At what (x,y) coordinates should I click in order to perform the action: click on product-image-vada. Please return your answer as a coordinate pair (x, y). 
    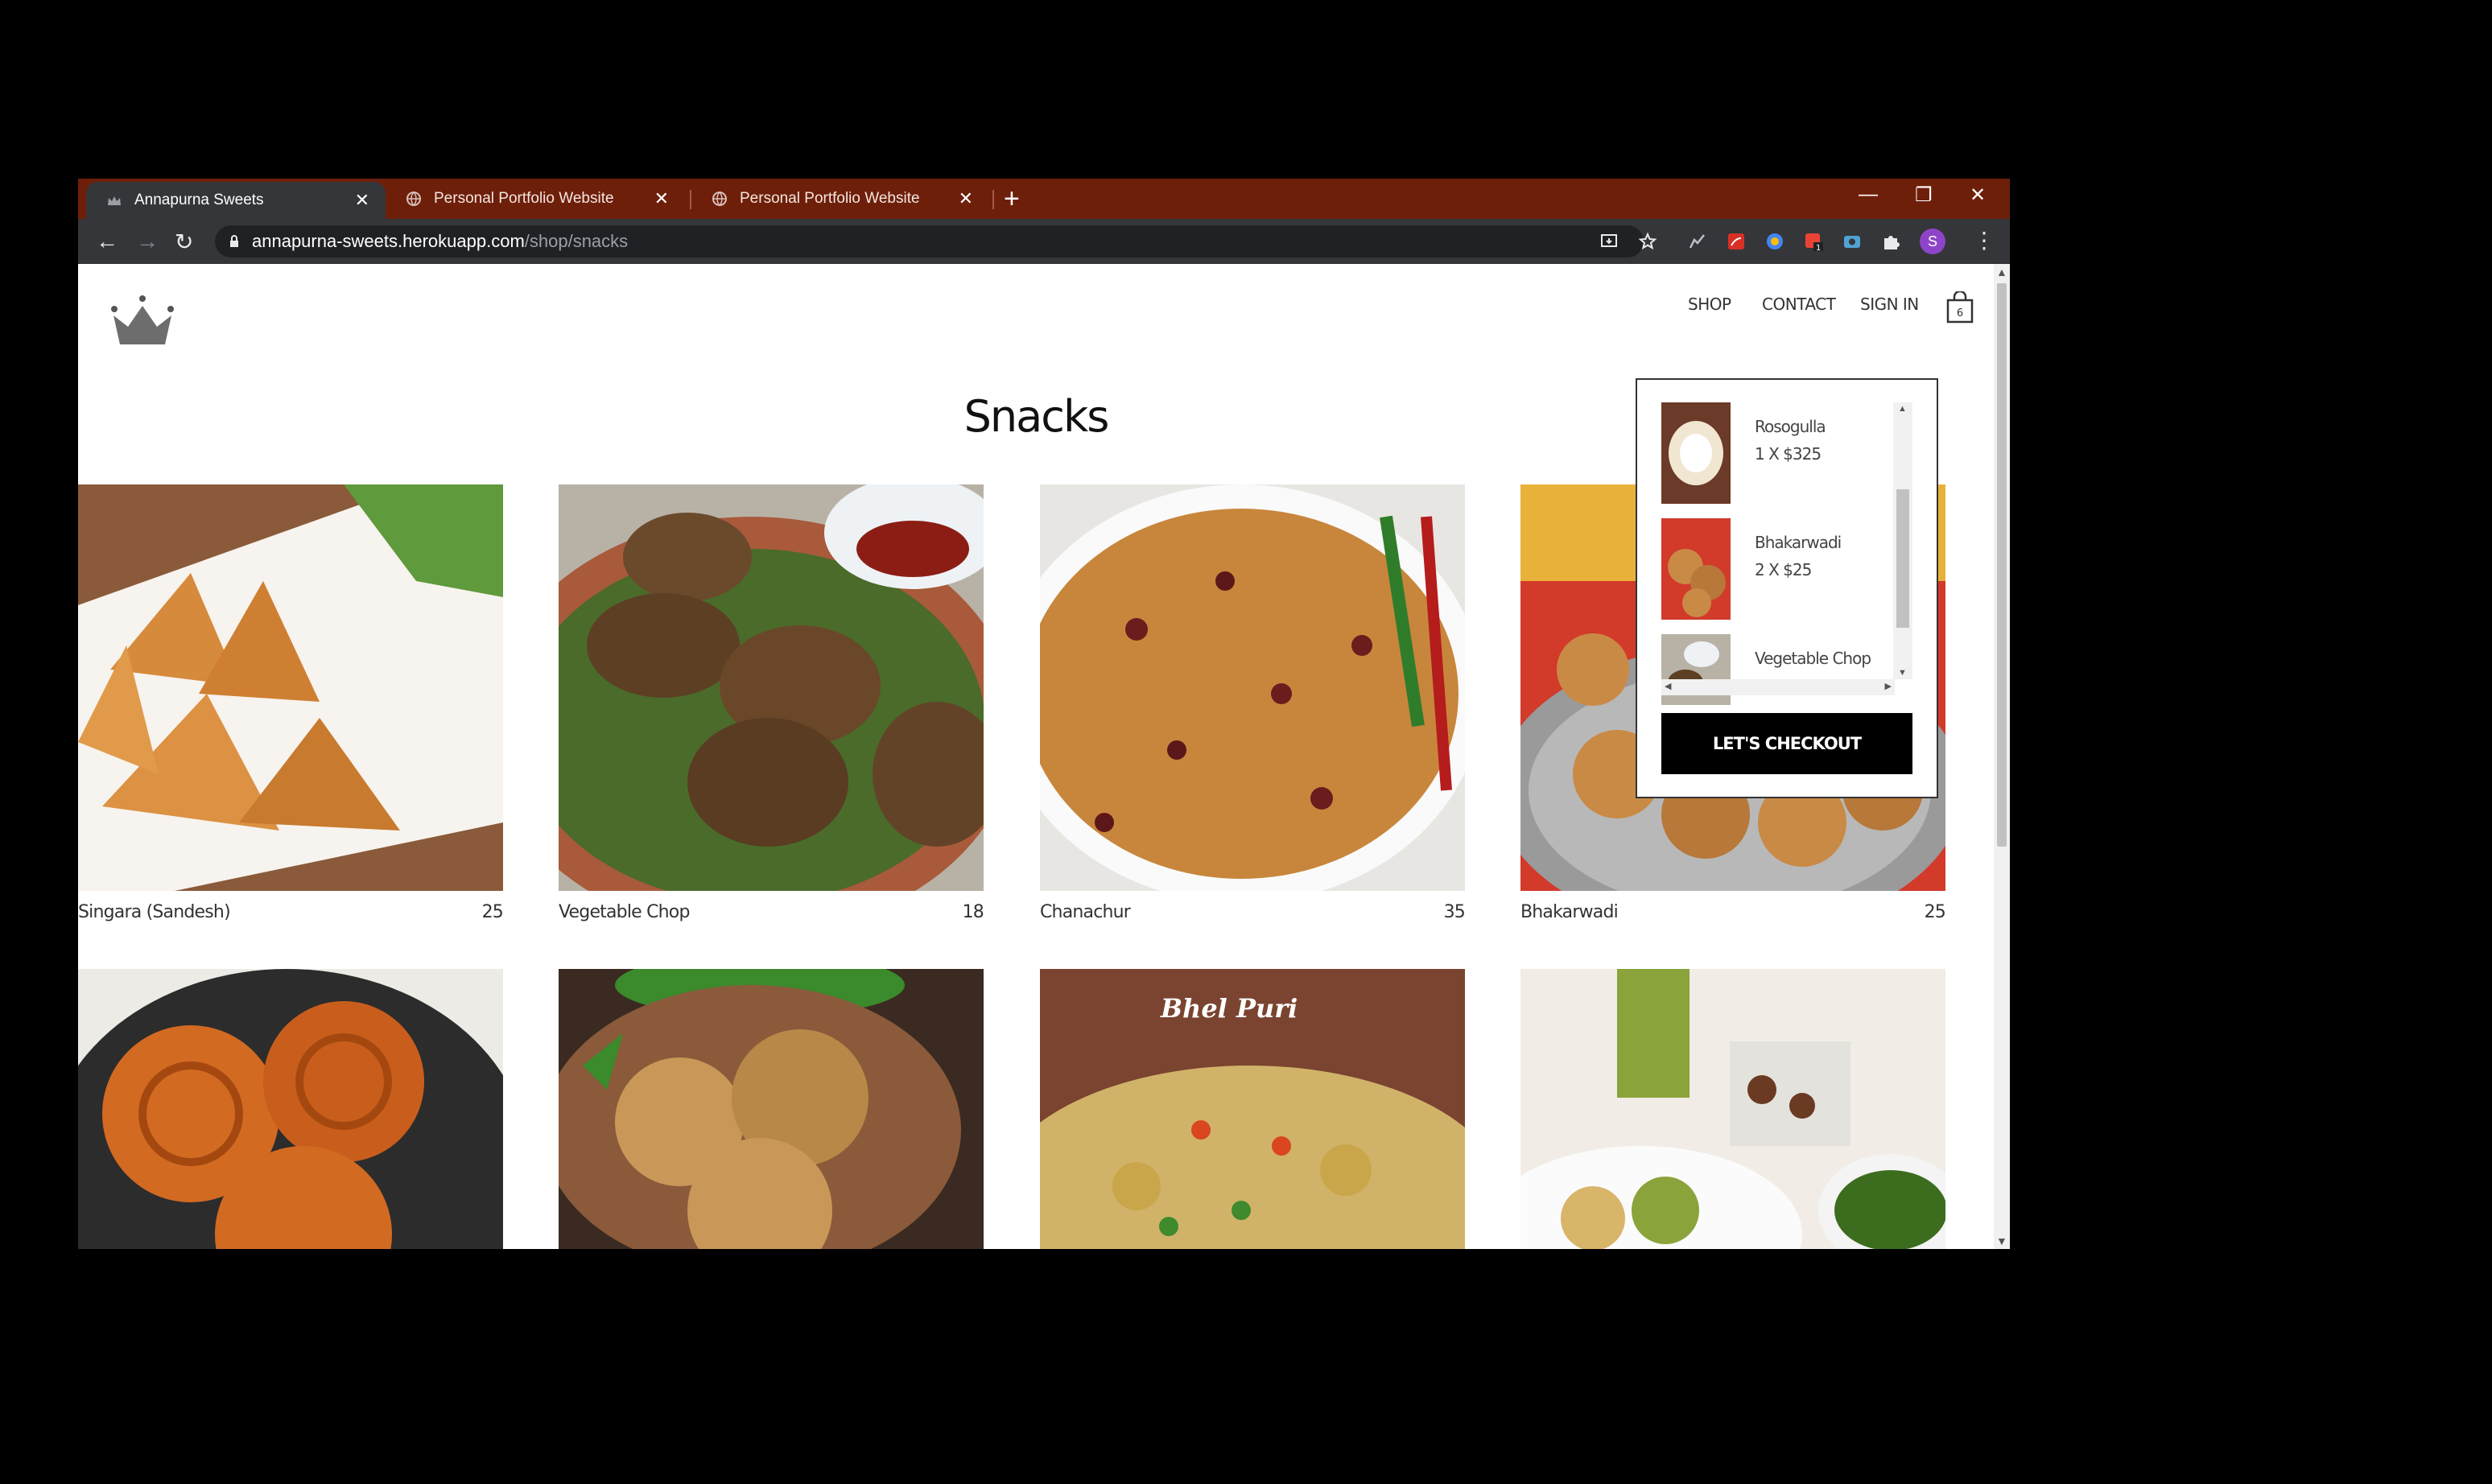
    Looking at the image, I should click on (771, 1109).